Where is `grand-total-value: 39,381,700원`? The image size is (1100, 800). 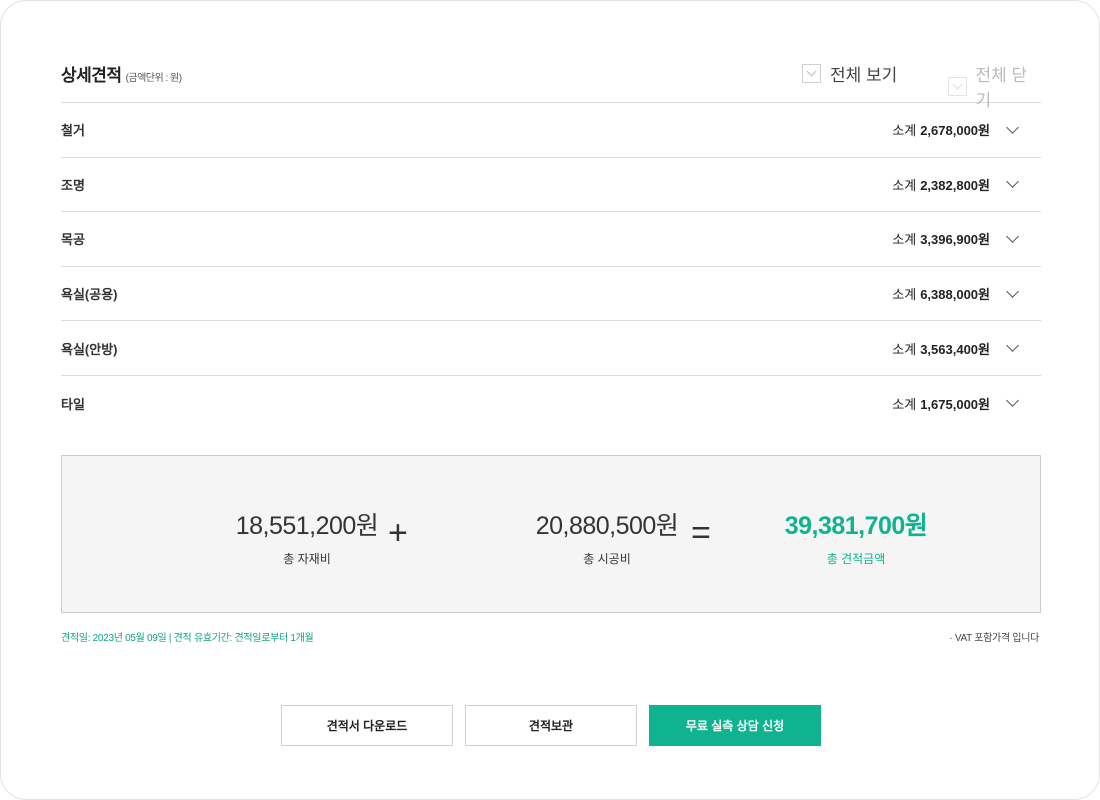 grand-total-value: 39,381,700원 is located at coordinates (856, 526).